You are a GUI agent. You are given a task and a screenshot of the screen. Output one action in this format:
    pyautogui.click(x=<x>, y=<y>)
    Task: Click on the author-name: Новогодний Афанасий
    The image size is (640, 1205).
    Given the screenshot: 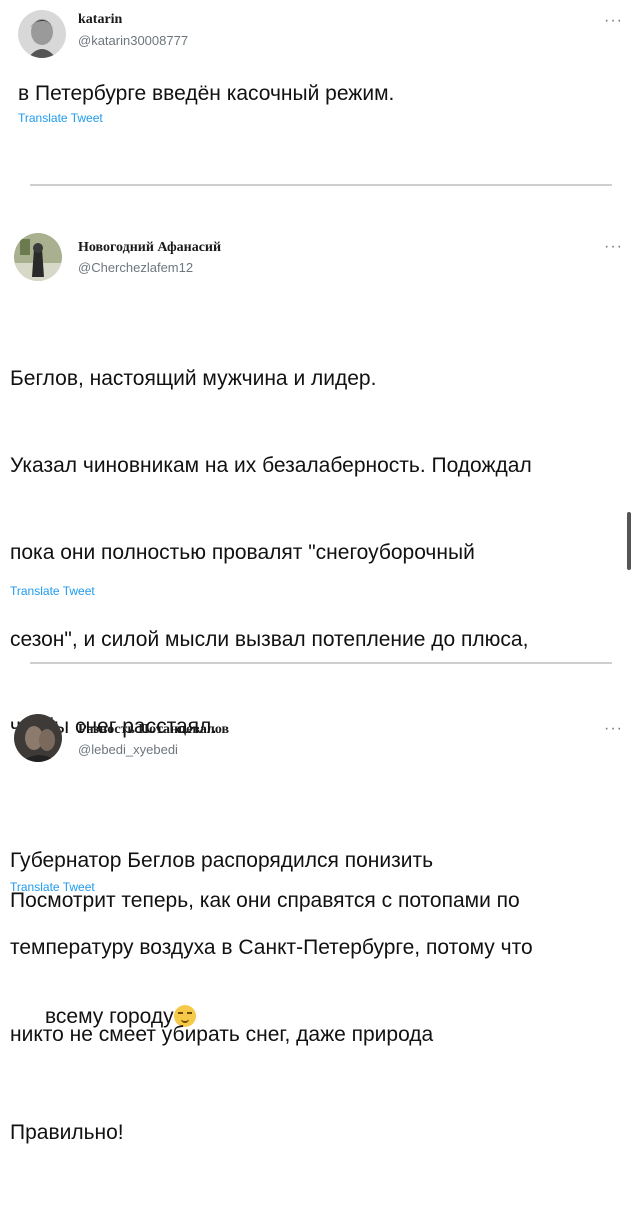 What is the action you would take?
    pyautogui.click(x=149, y=248)
    